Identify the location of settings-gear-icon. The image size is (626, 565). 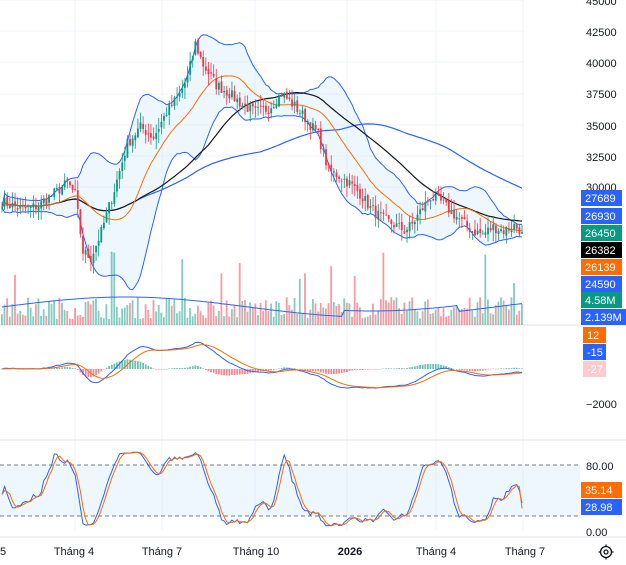
(606, 552).